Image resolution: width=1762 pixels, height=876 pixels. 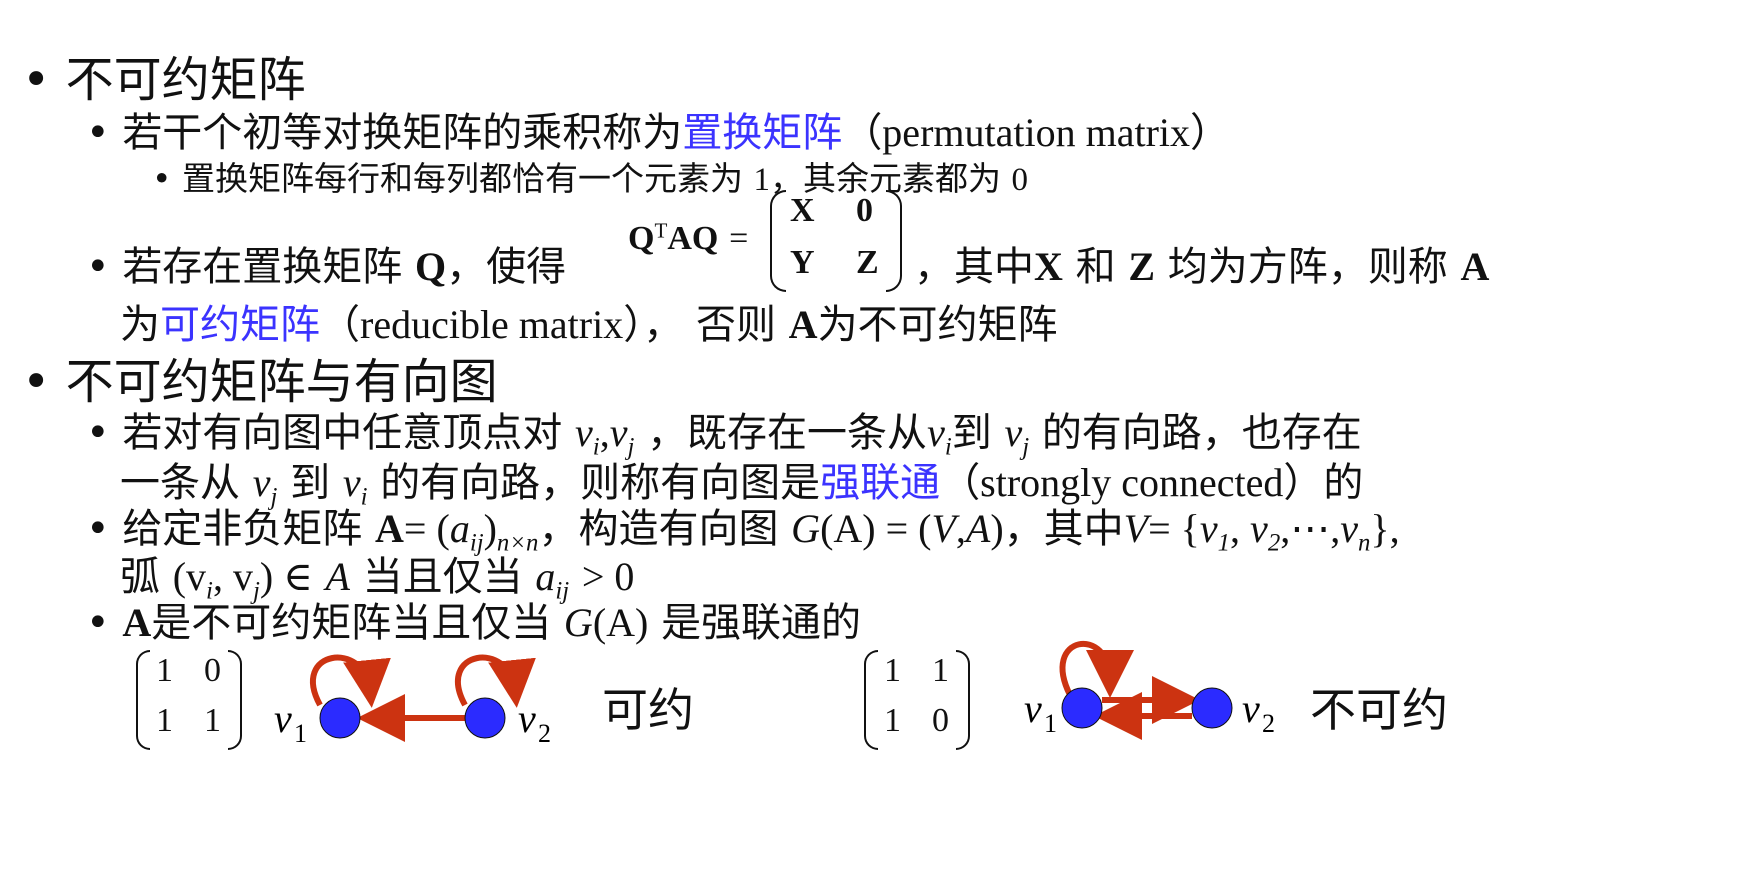 I want to click on ex2-node-v1, so click(x=1082, y=708).